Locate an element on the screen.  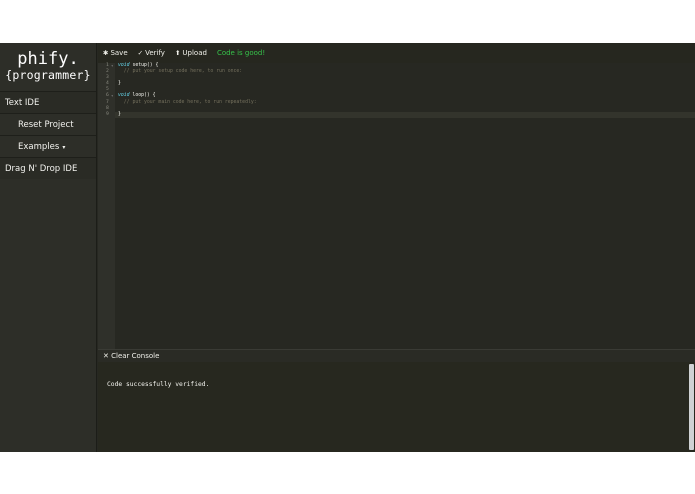
status-message: Code is good! is located at coordinates (241, 53).